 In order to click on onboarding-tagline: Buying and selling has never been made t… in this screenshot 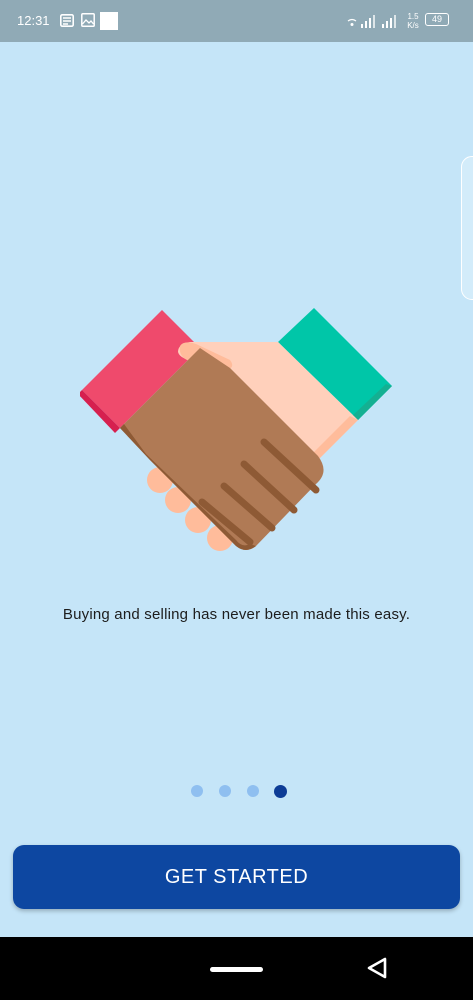, I will do `click(236, 614)`.